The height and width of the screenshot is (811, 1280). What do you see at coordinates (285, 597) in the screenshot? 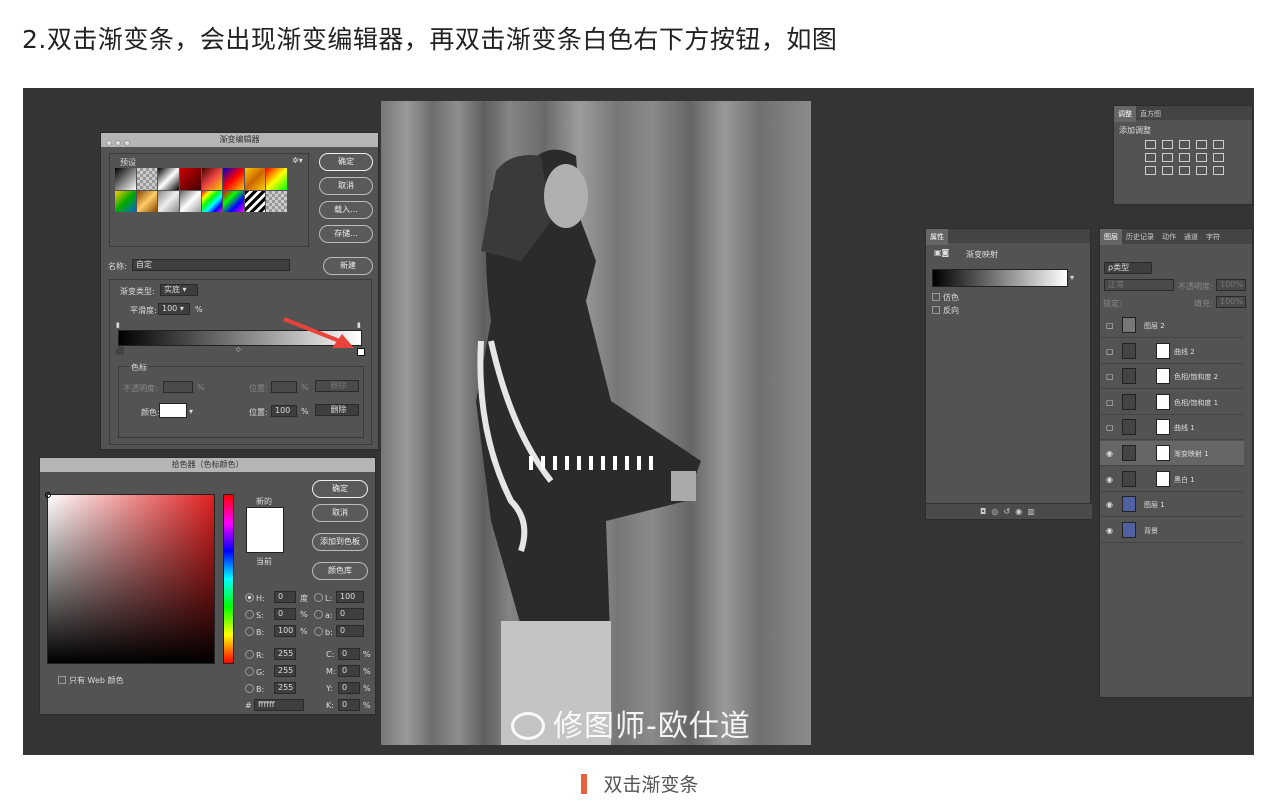
I see `h-input: 0` at bounding box center [285, 597].